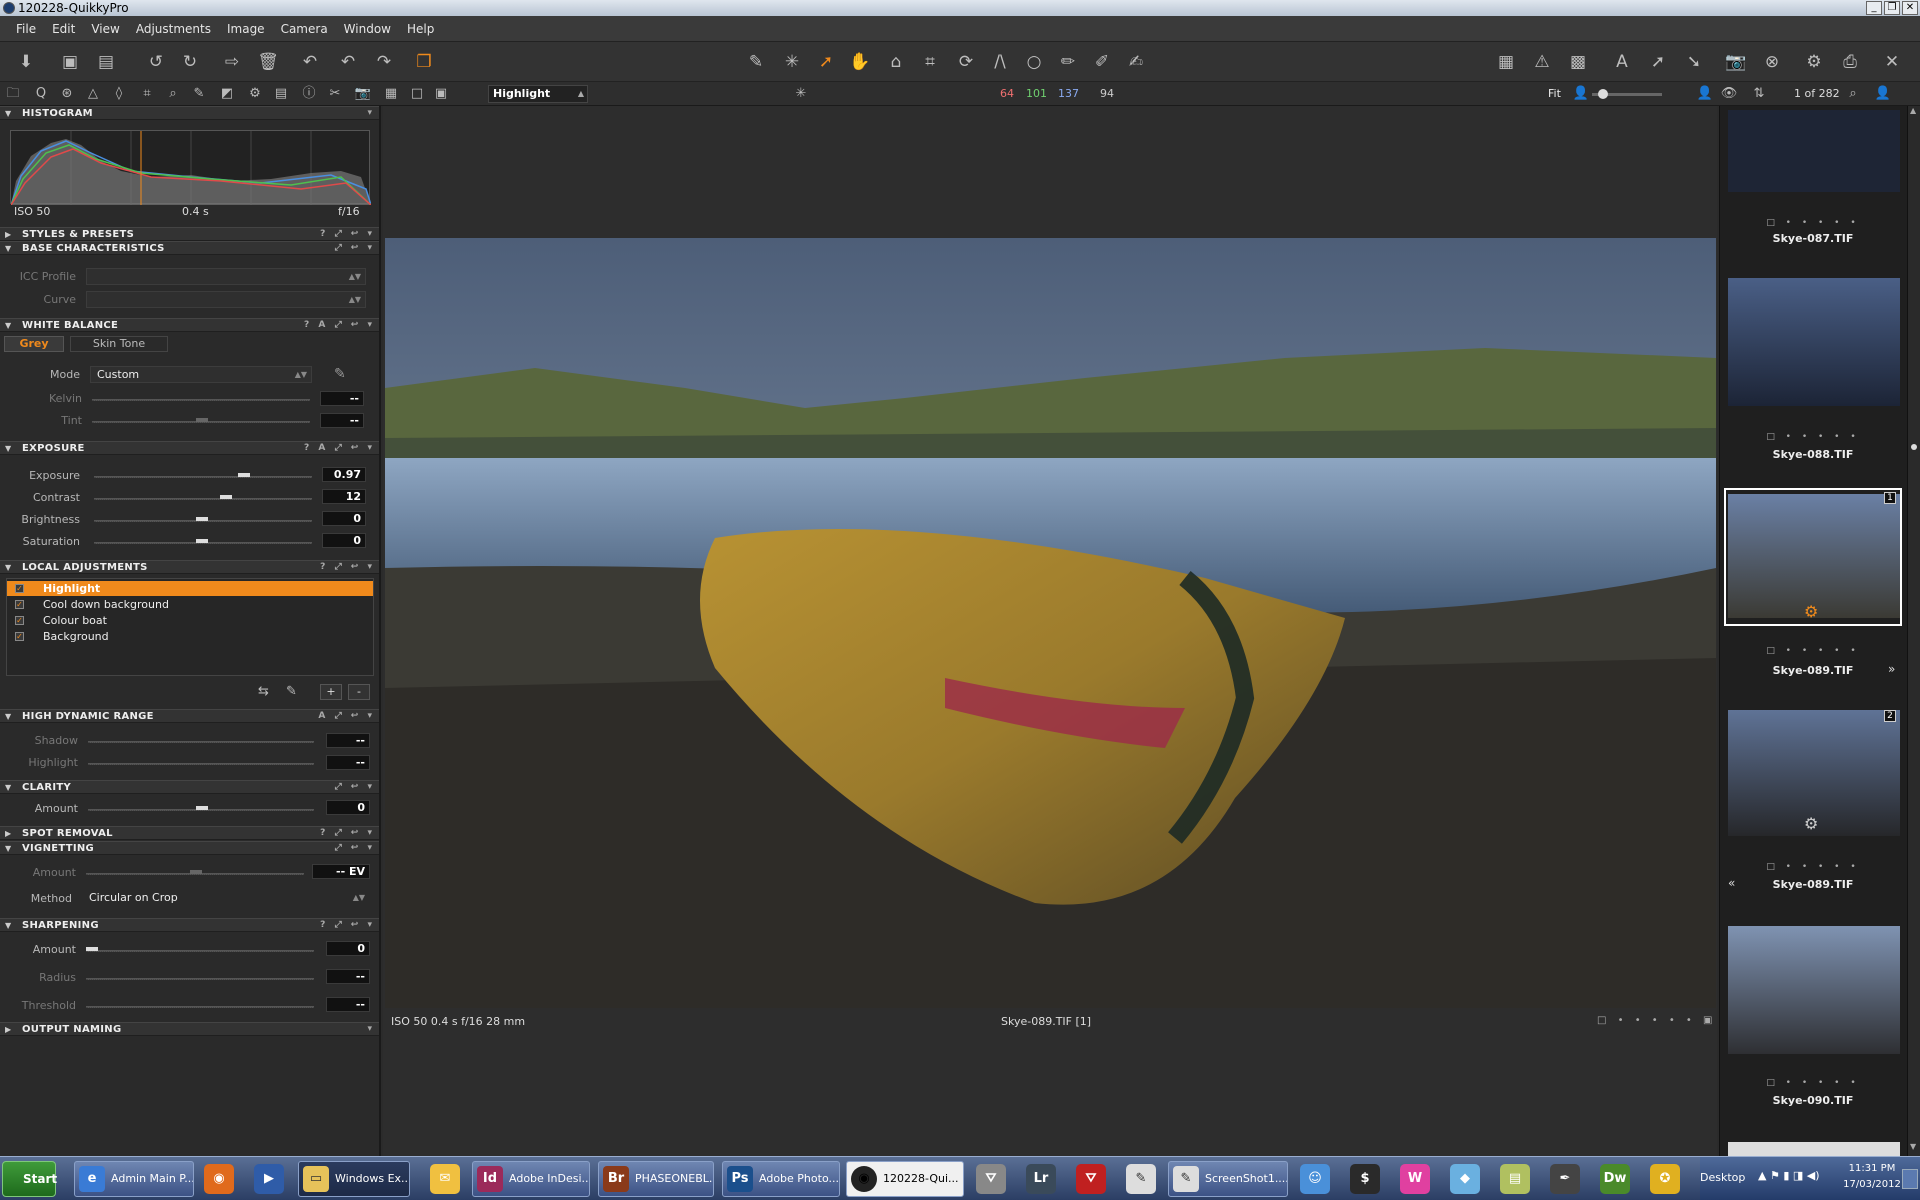 The image size is (1920, 1200). What do you see at coordinates (1506, 62) in the screenshot?
I see `layout-icon: ▦` at bounding box center [1506, 62].